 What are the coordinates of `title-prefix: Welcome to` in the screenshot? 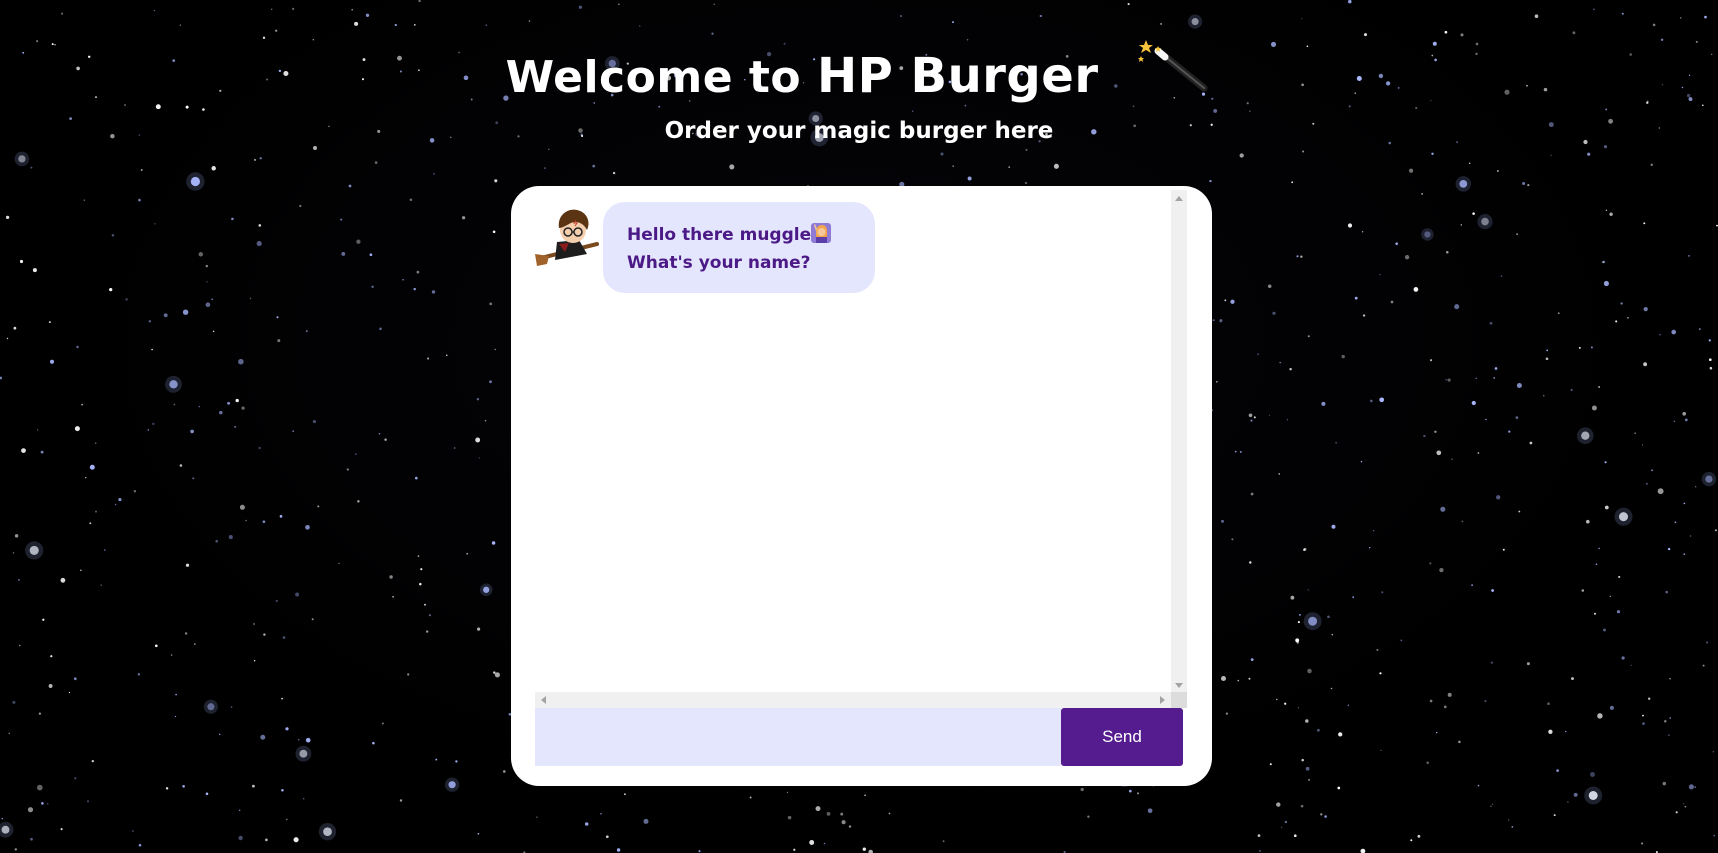 It's located at (653, 77).